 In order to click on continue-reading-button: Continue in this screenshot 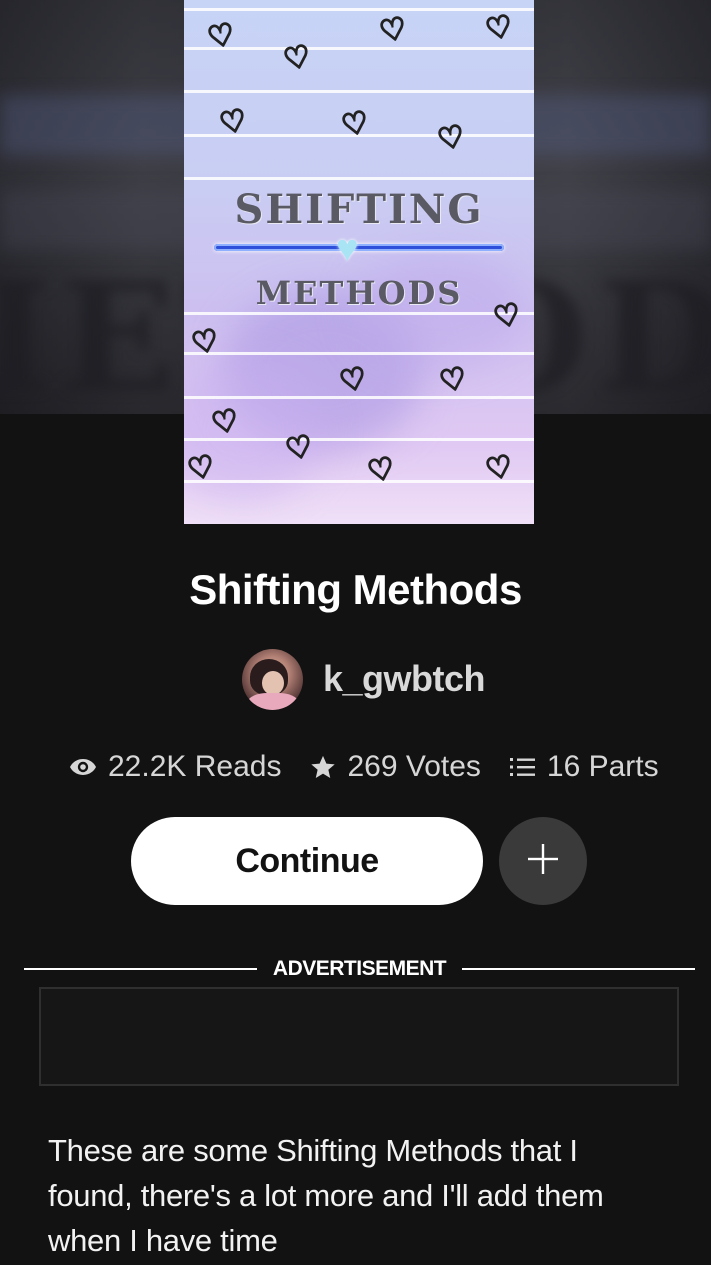, I will do `click(307, 861)`.